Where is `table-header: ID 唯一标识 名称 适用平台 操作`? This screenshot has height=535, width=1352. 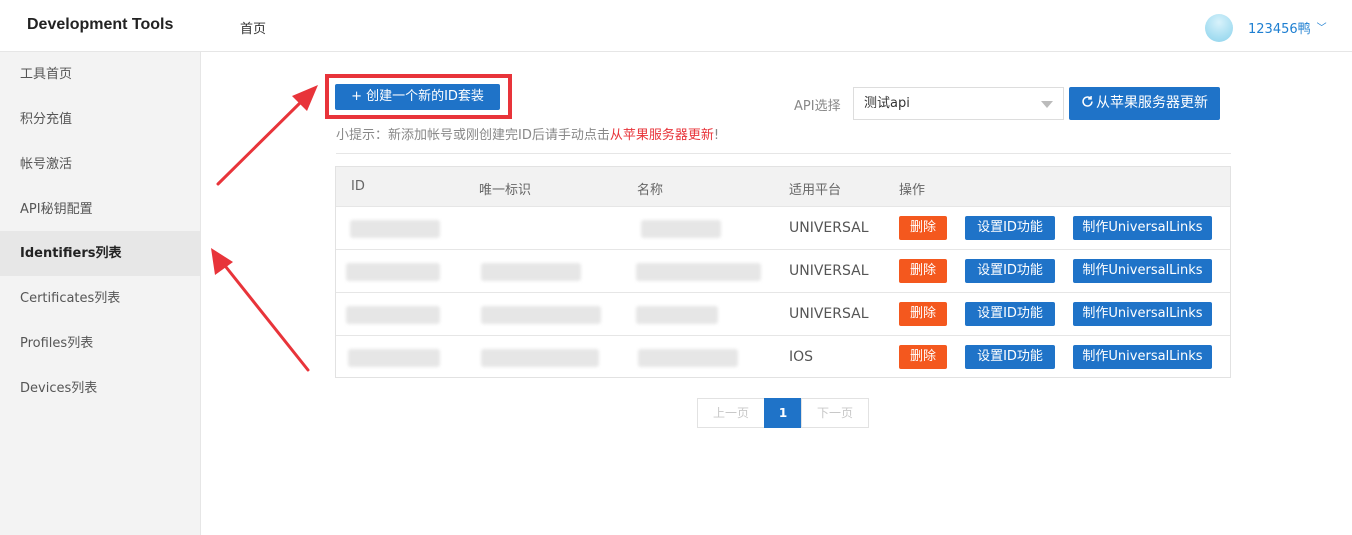 table-header: ID 唯一标识 名称 适用平台 操作 is located at coordinates (783, 186).